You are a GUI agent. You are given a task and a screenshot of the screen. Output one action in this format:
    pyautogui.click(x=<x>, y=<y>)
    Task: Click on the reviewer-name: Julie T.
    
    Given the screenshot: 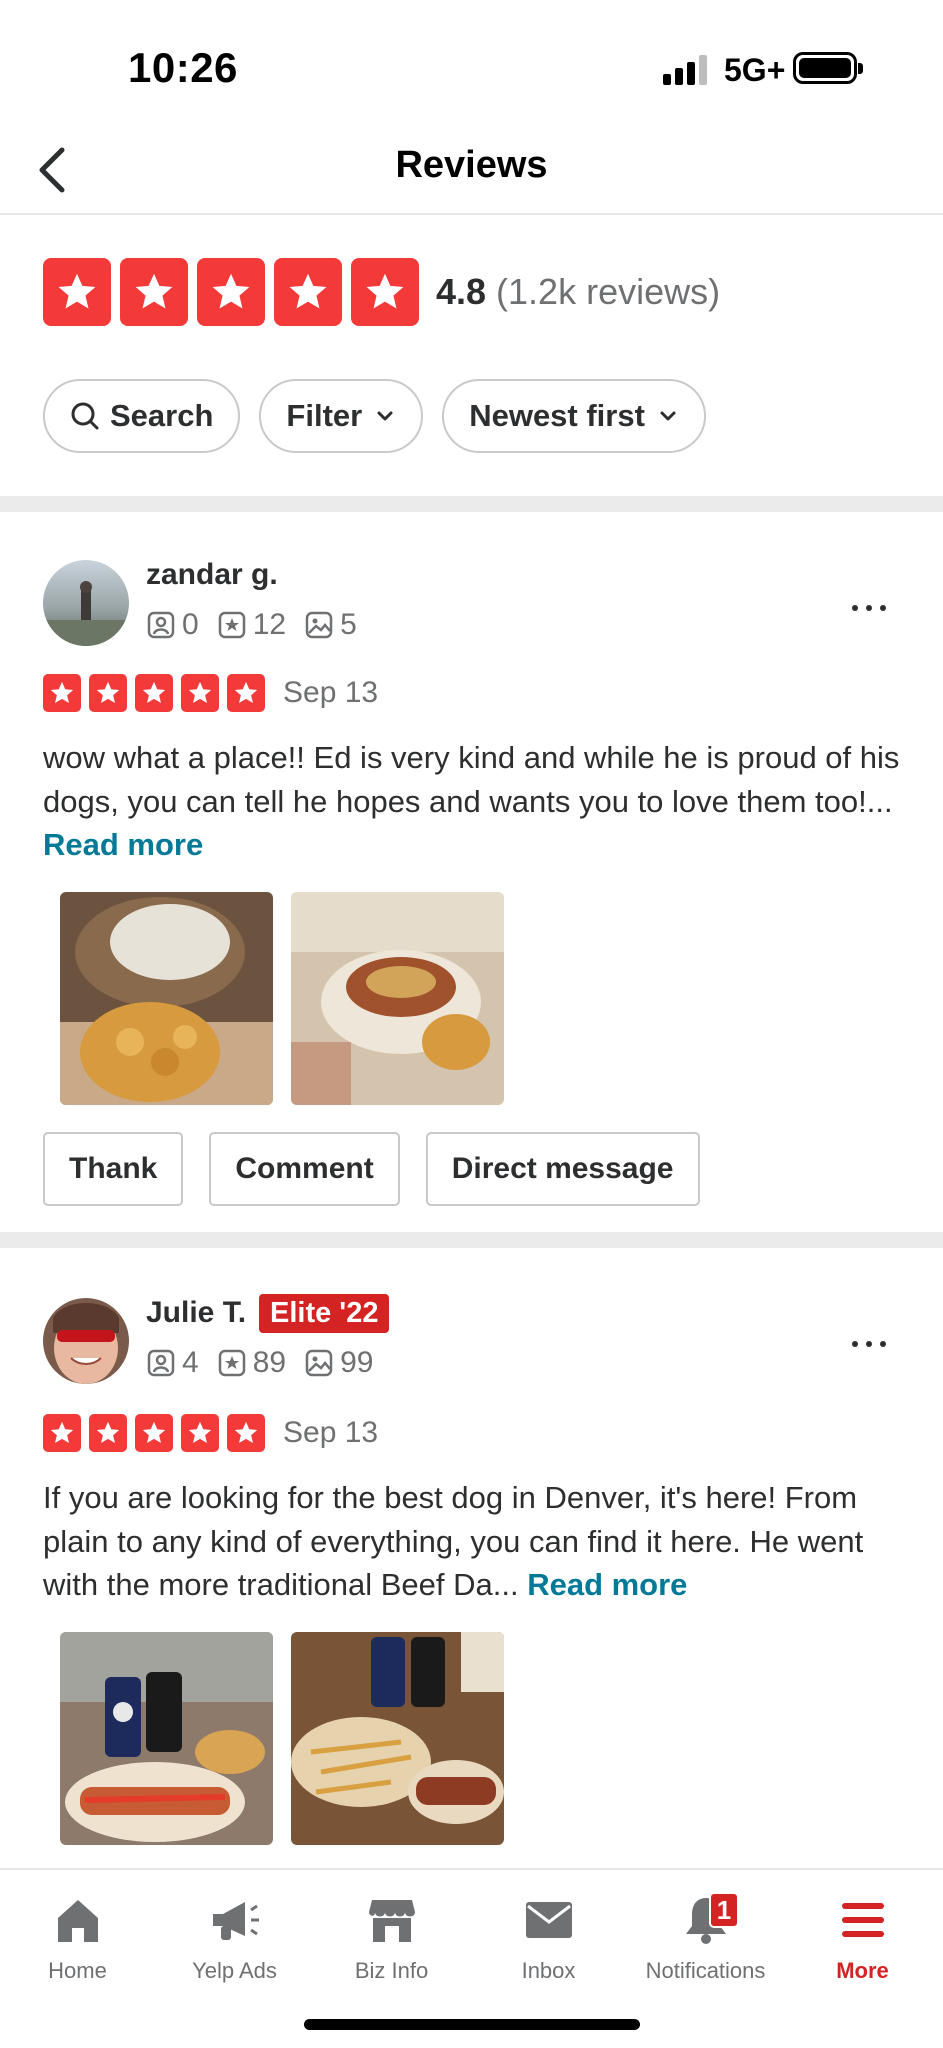 What is the action you would take?
    pyautogui.click(x=196, y=1313)
    